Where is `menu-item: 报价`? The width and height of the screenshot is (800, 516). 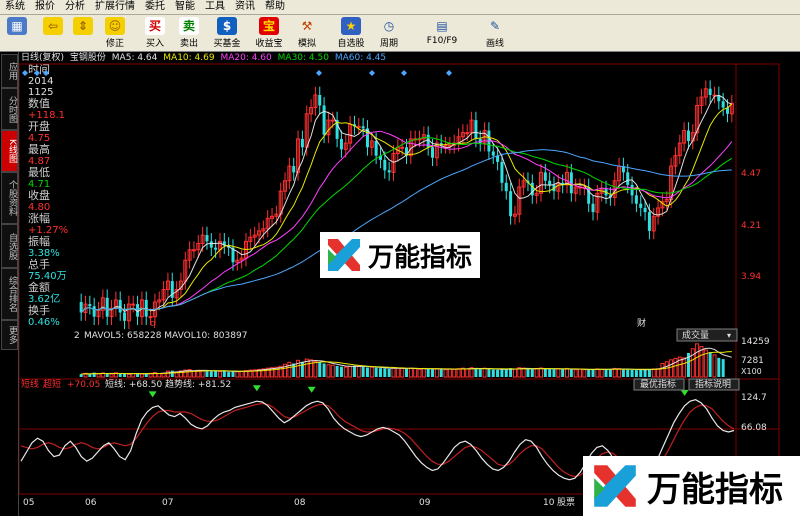 menu-item: 报价 is located at coordinates (45, 7).